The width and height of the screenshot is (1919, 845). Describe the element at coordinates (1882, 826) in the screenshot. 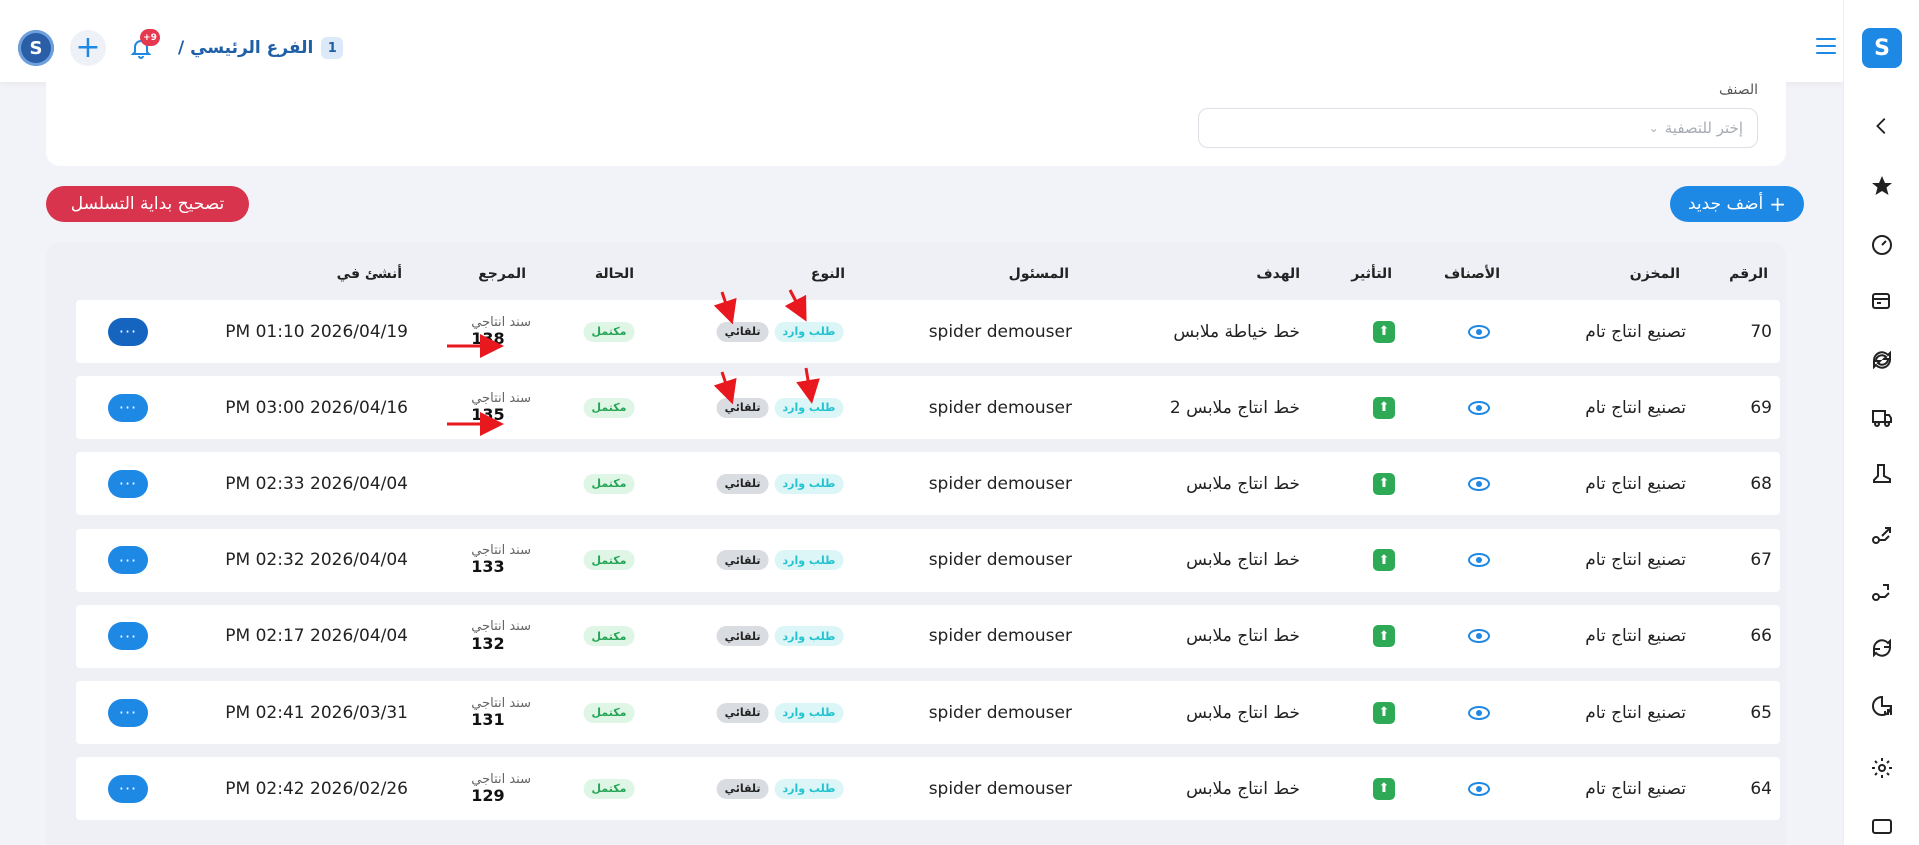

I see `window-icon` at that location.